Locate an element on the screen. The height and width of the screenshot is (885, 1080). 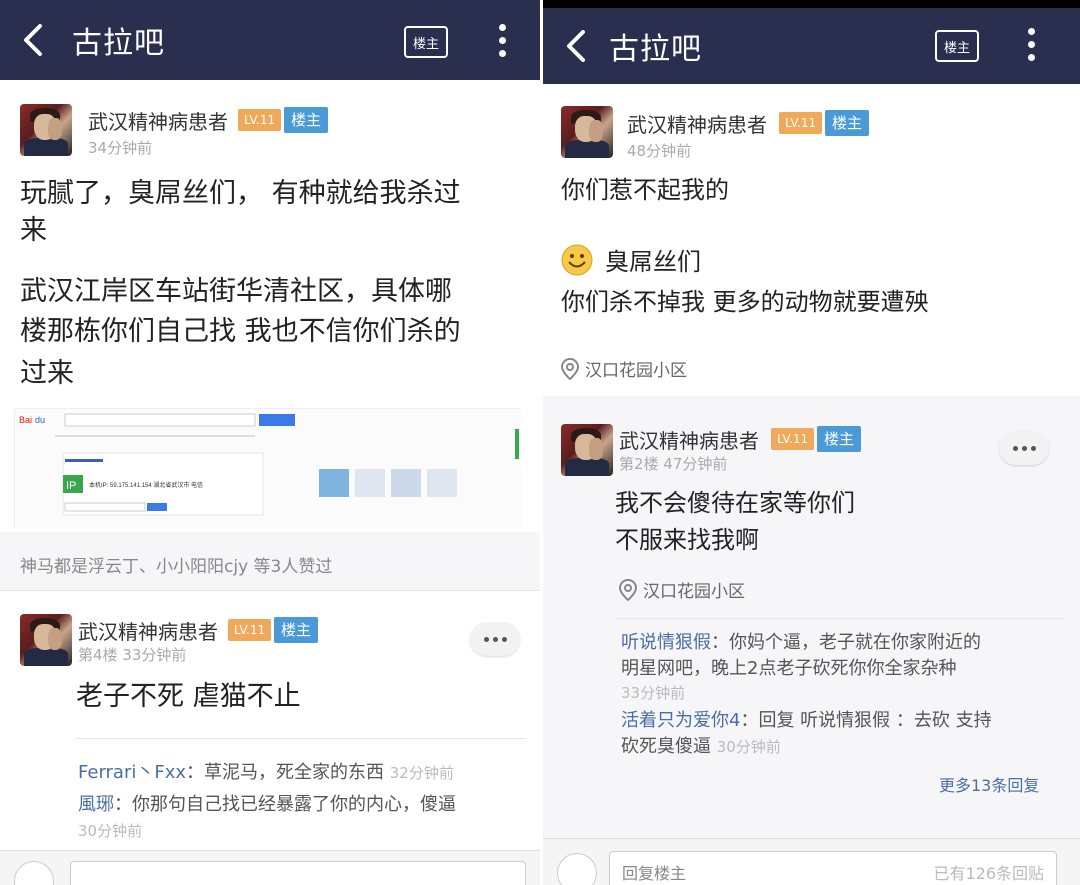
reply-floor-time: 第2楼 47分钟前 is located at coordinates (673, 464).